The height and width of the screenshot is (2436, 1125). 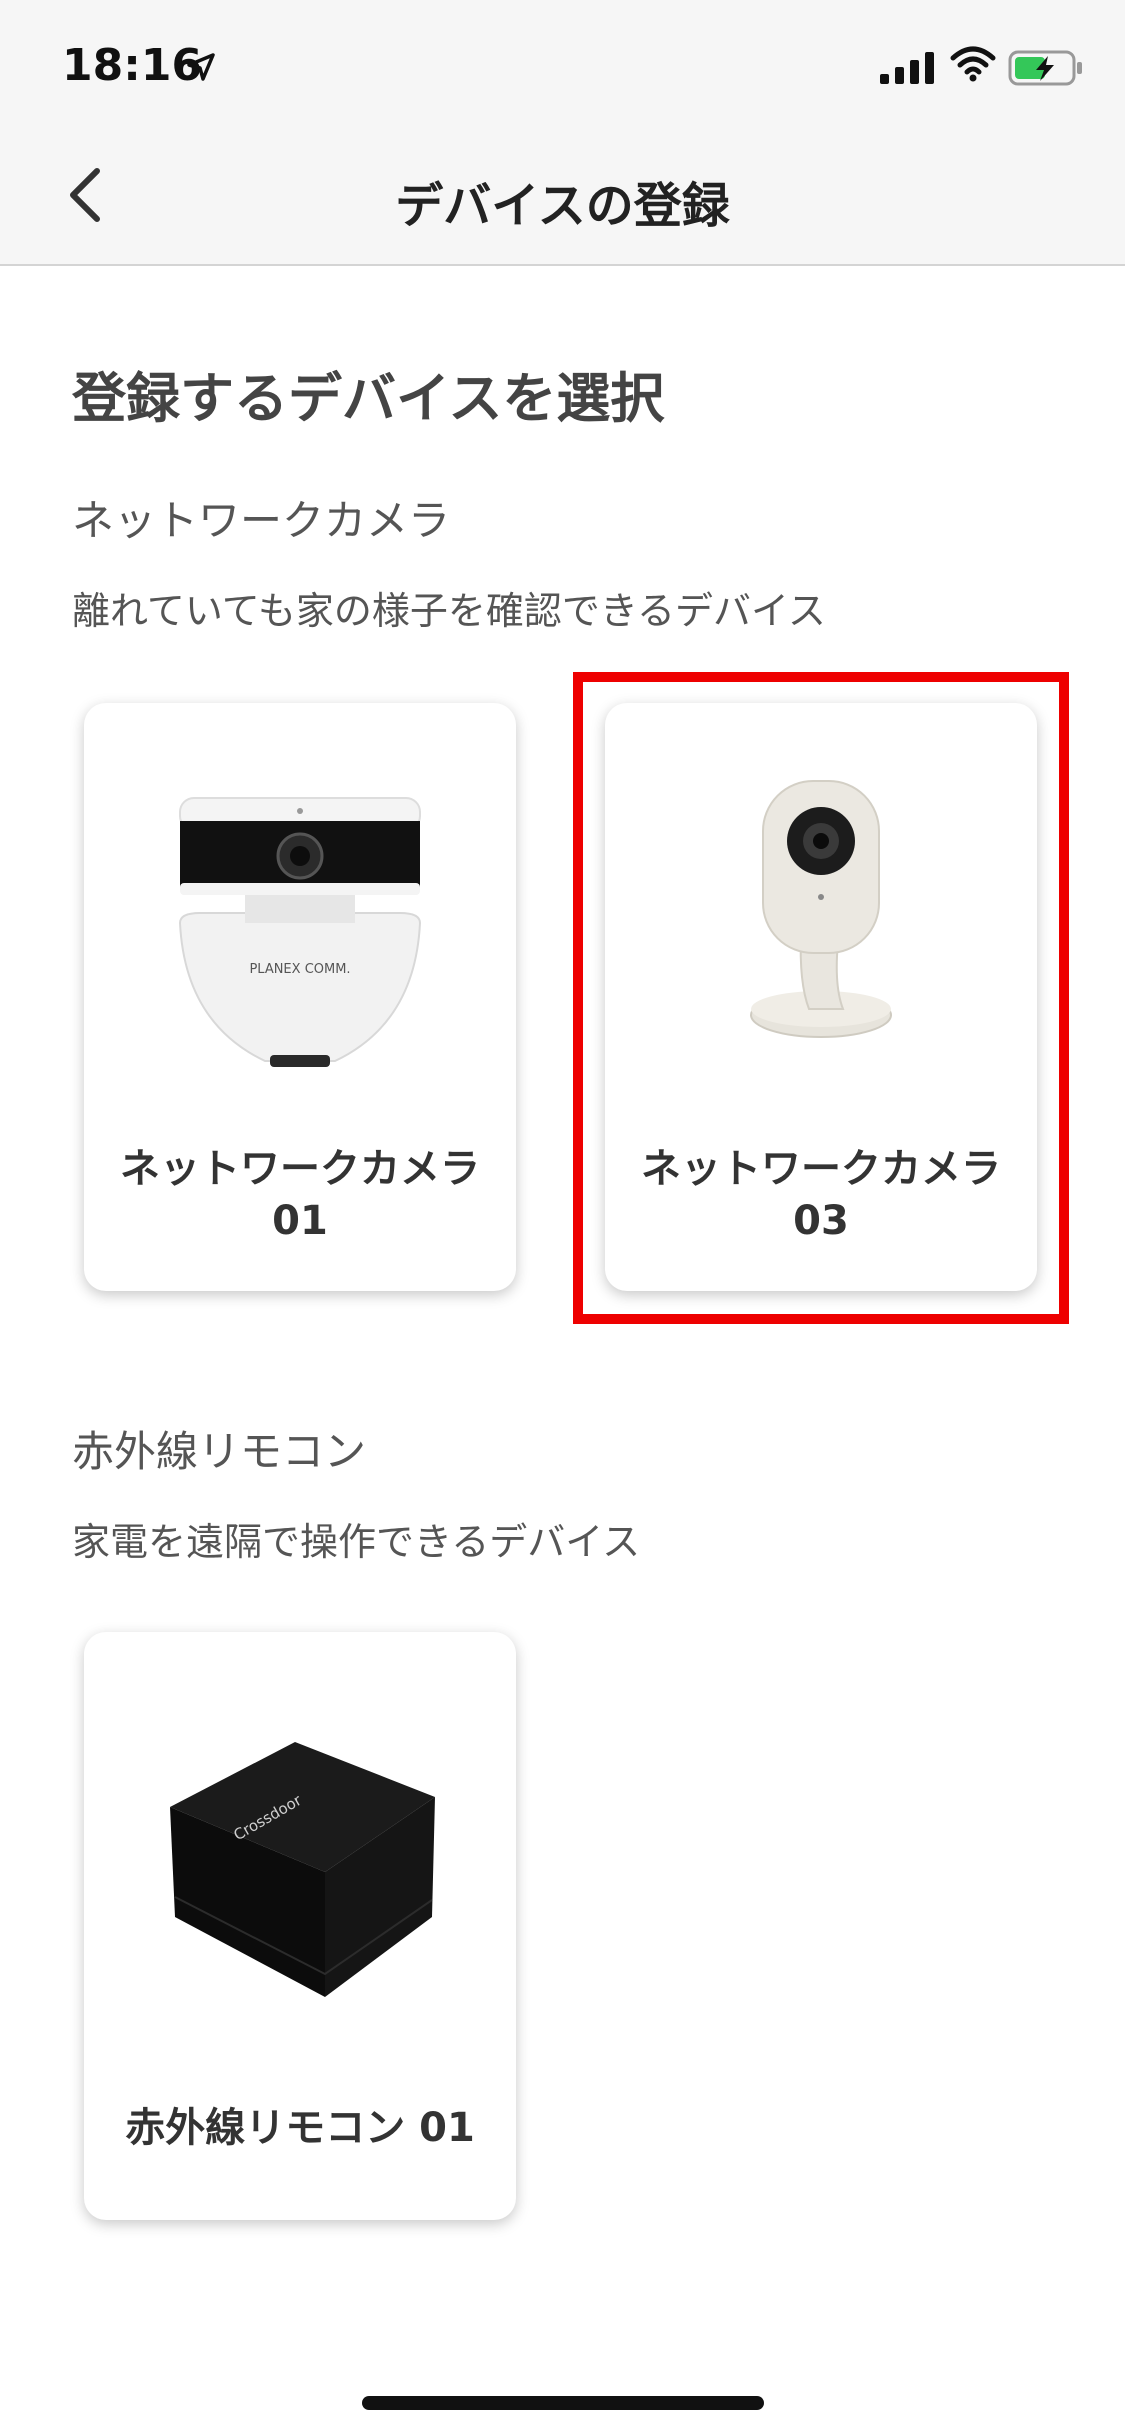 What do you see at coordinates (300, 1195) in the screenshot?
I see `device-name-network-camera-01: ネットワークカメラ 01` at bounding box center [300, 1195].